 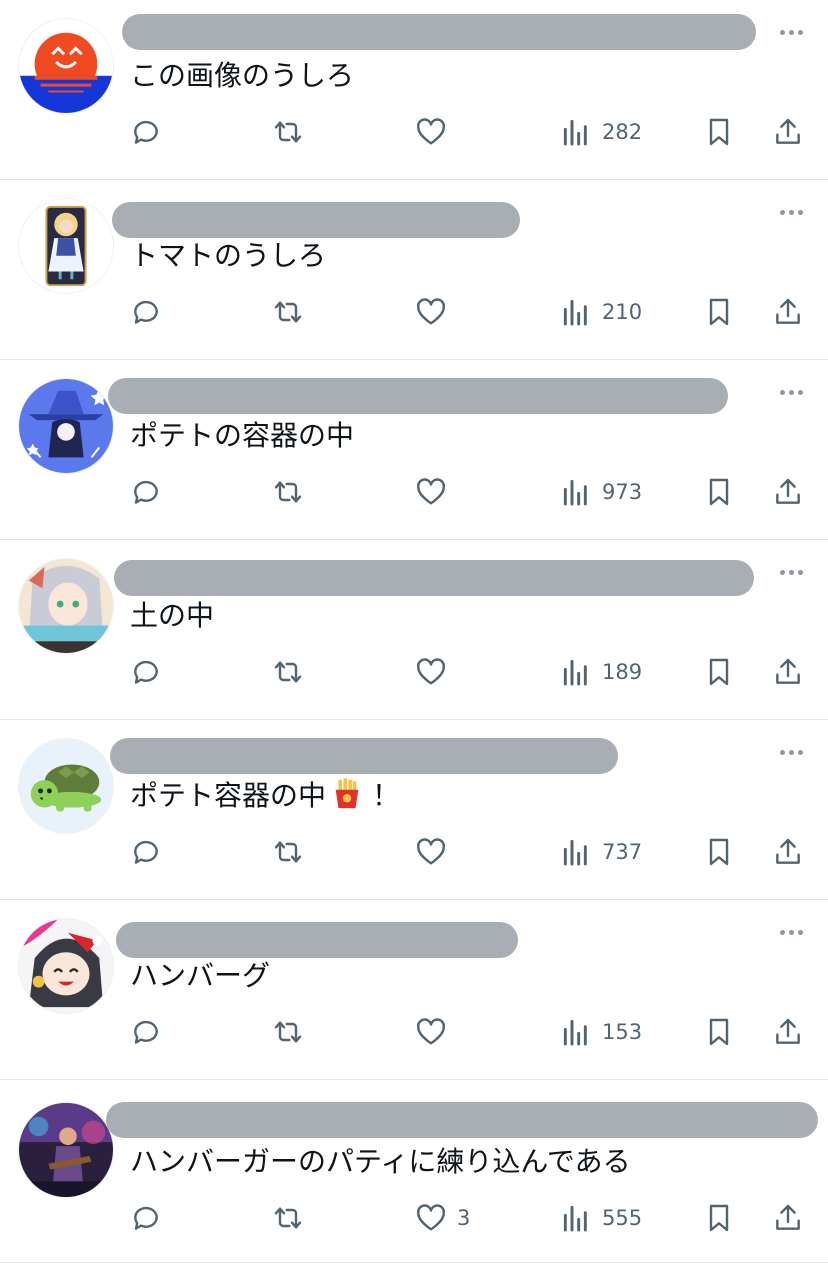 I want to click on reply-item: ポテト容器の中 ！ 737, so click(x=414, y=810).